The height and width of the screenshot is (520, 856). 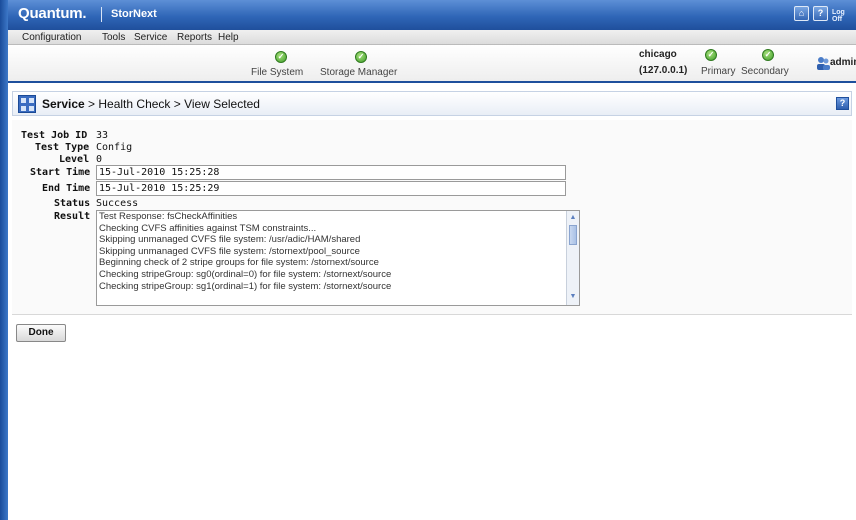 I want to click on test-type-label: Test Type, so click(x=62, y=147).